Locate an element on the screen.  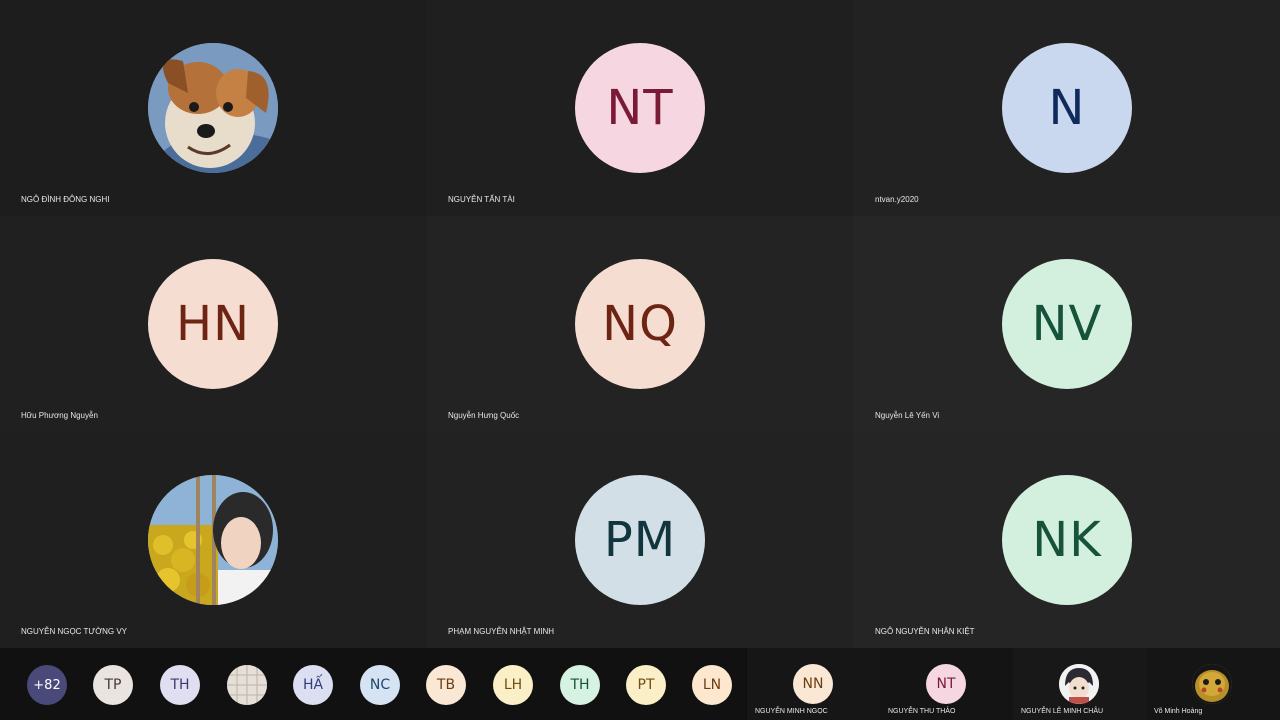
dog-photo-icon is located at coordinates (213, 108).